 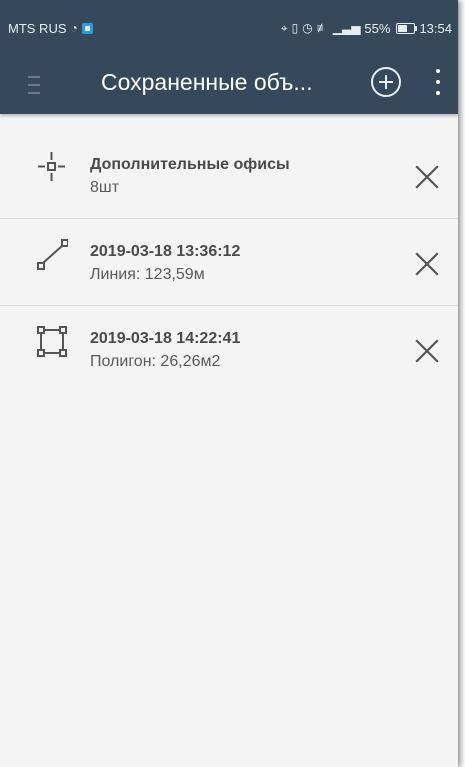 What do you see at coordinates (284, 28) in the screenshot?
I see `location-icon: ⌖` at bounding box center [284, 28].